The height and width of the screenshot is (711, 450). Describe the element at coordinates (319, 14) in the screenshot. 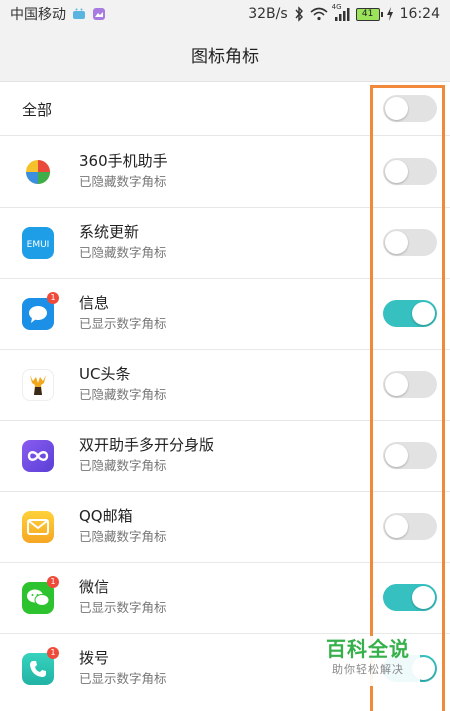

I see `wifi-icon` at that location.